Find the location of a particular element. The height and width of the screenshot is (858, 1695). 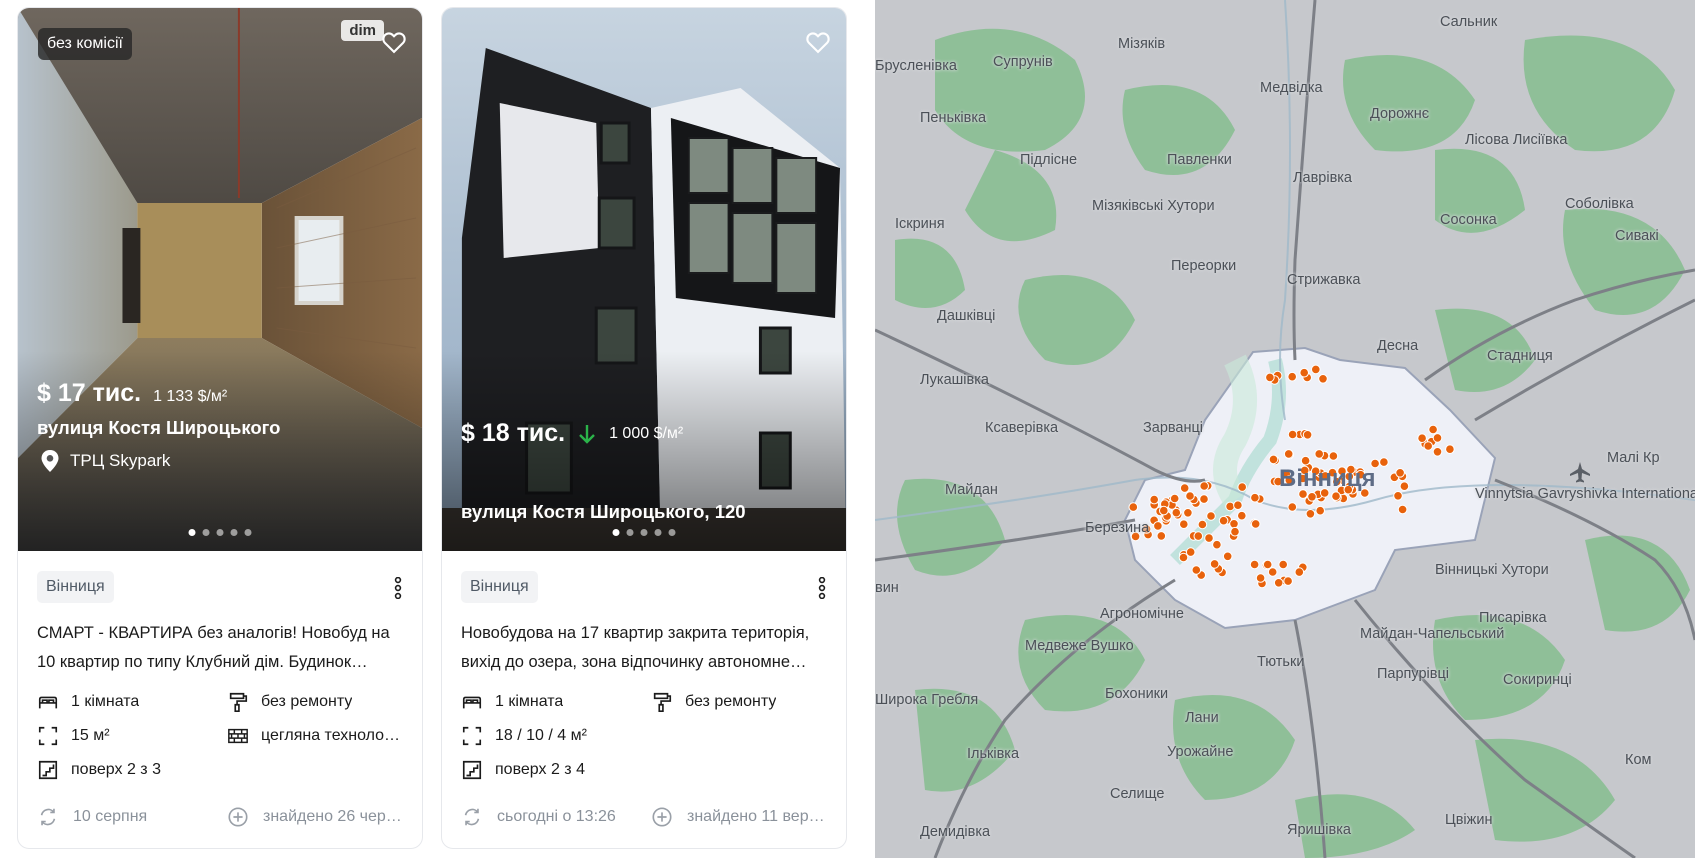

listing-address: вулиця Костя Широцького is located at coordinates (158, 428).